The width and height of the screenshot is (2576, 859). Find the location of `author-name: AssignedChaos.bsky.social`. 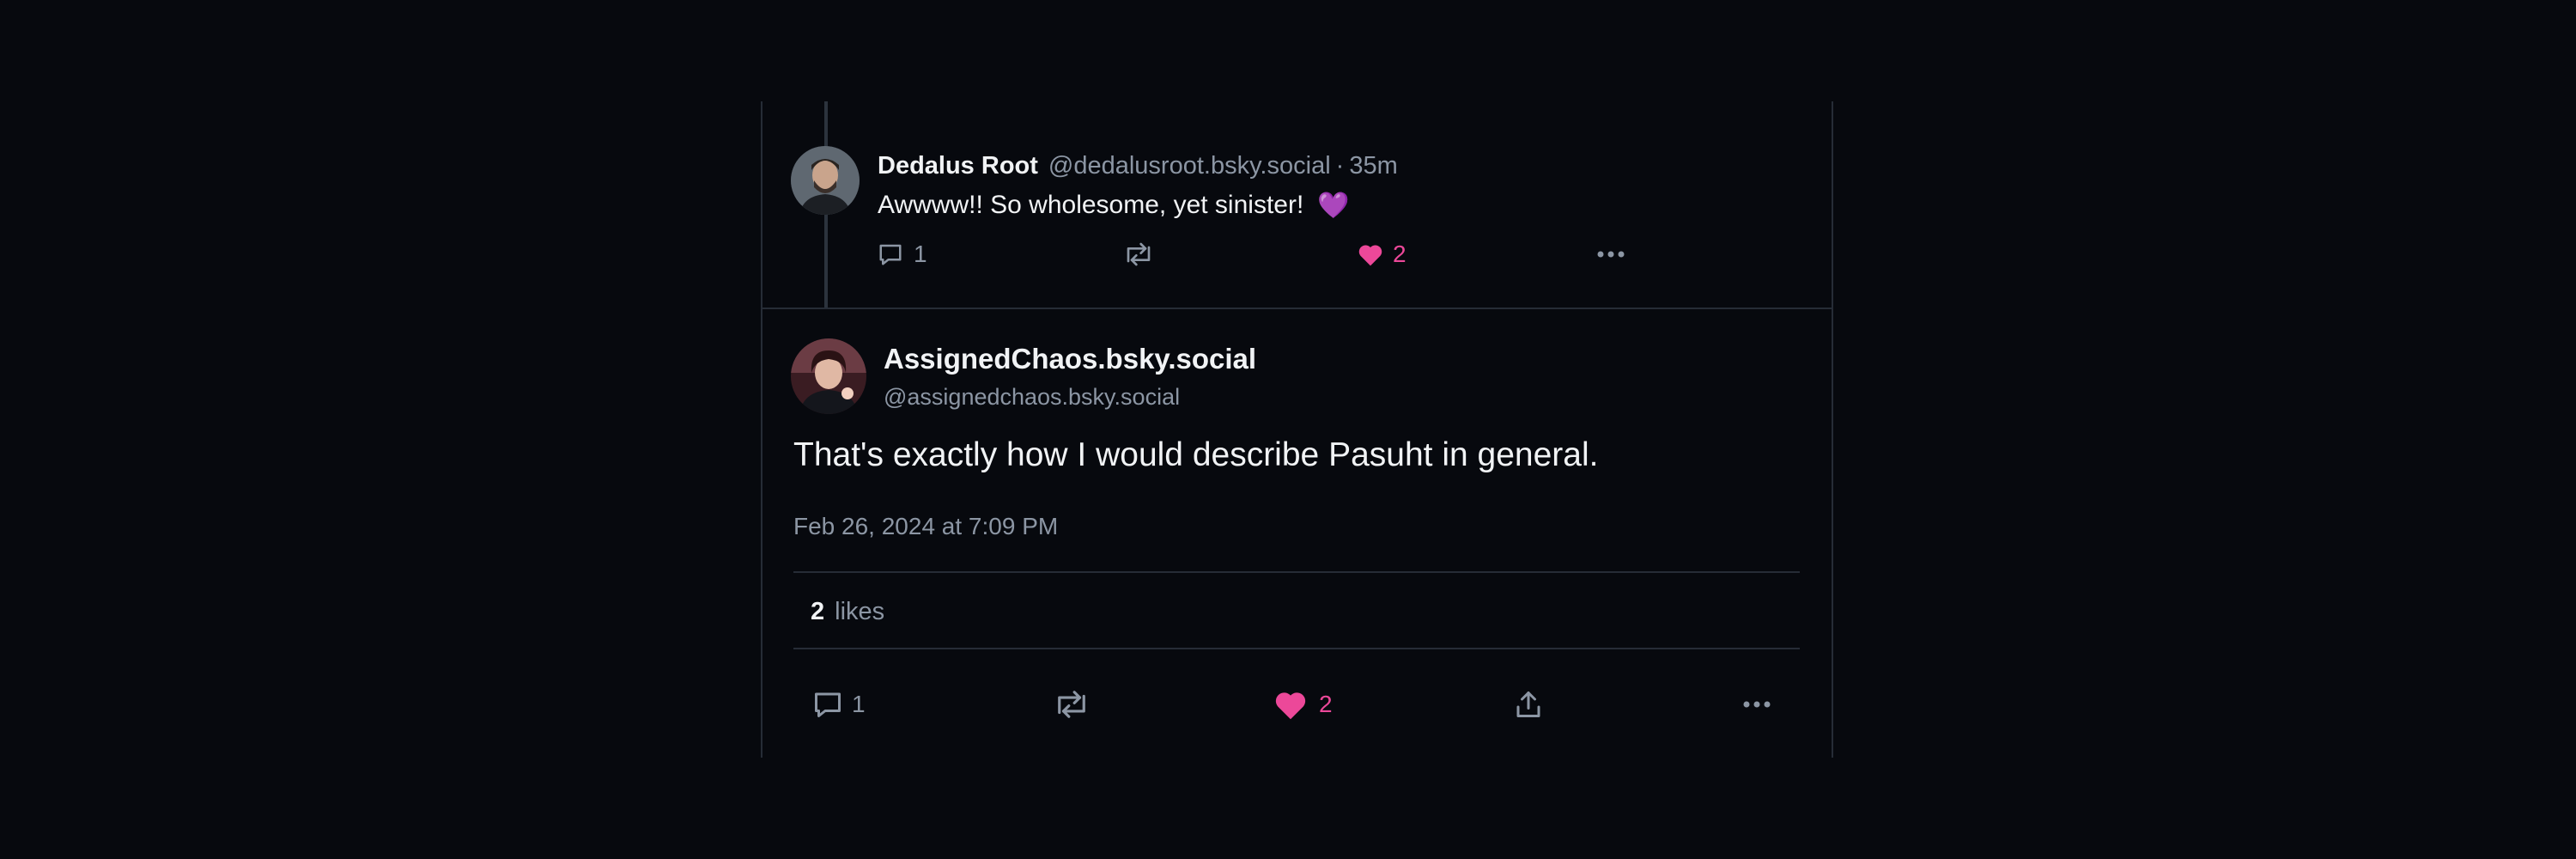

author-name: AssignedChaos.bsky.social is located at coordinates (1070, 359).